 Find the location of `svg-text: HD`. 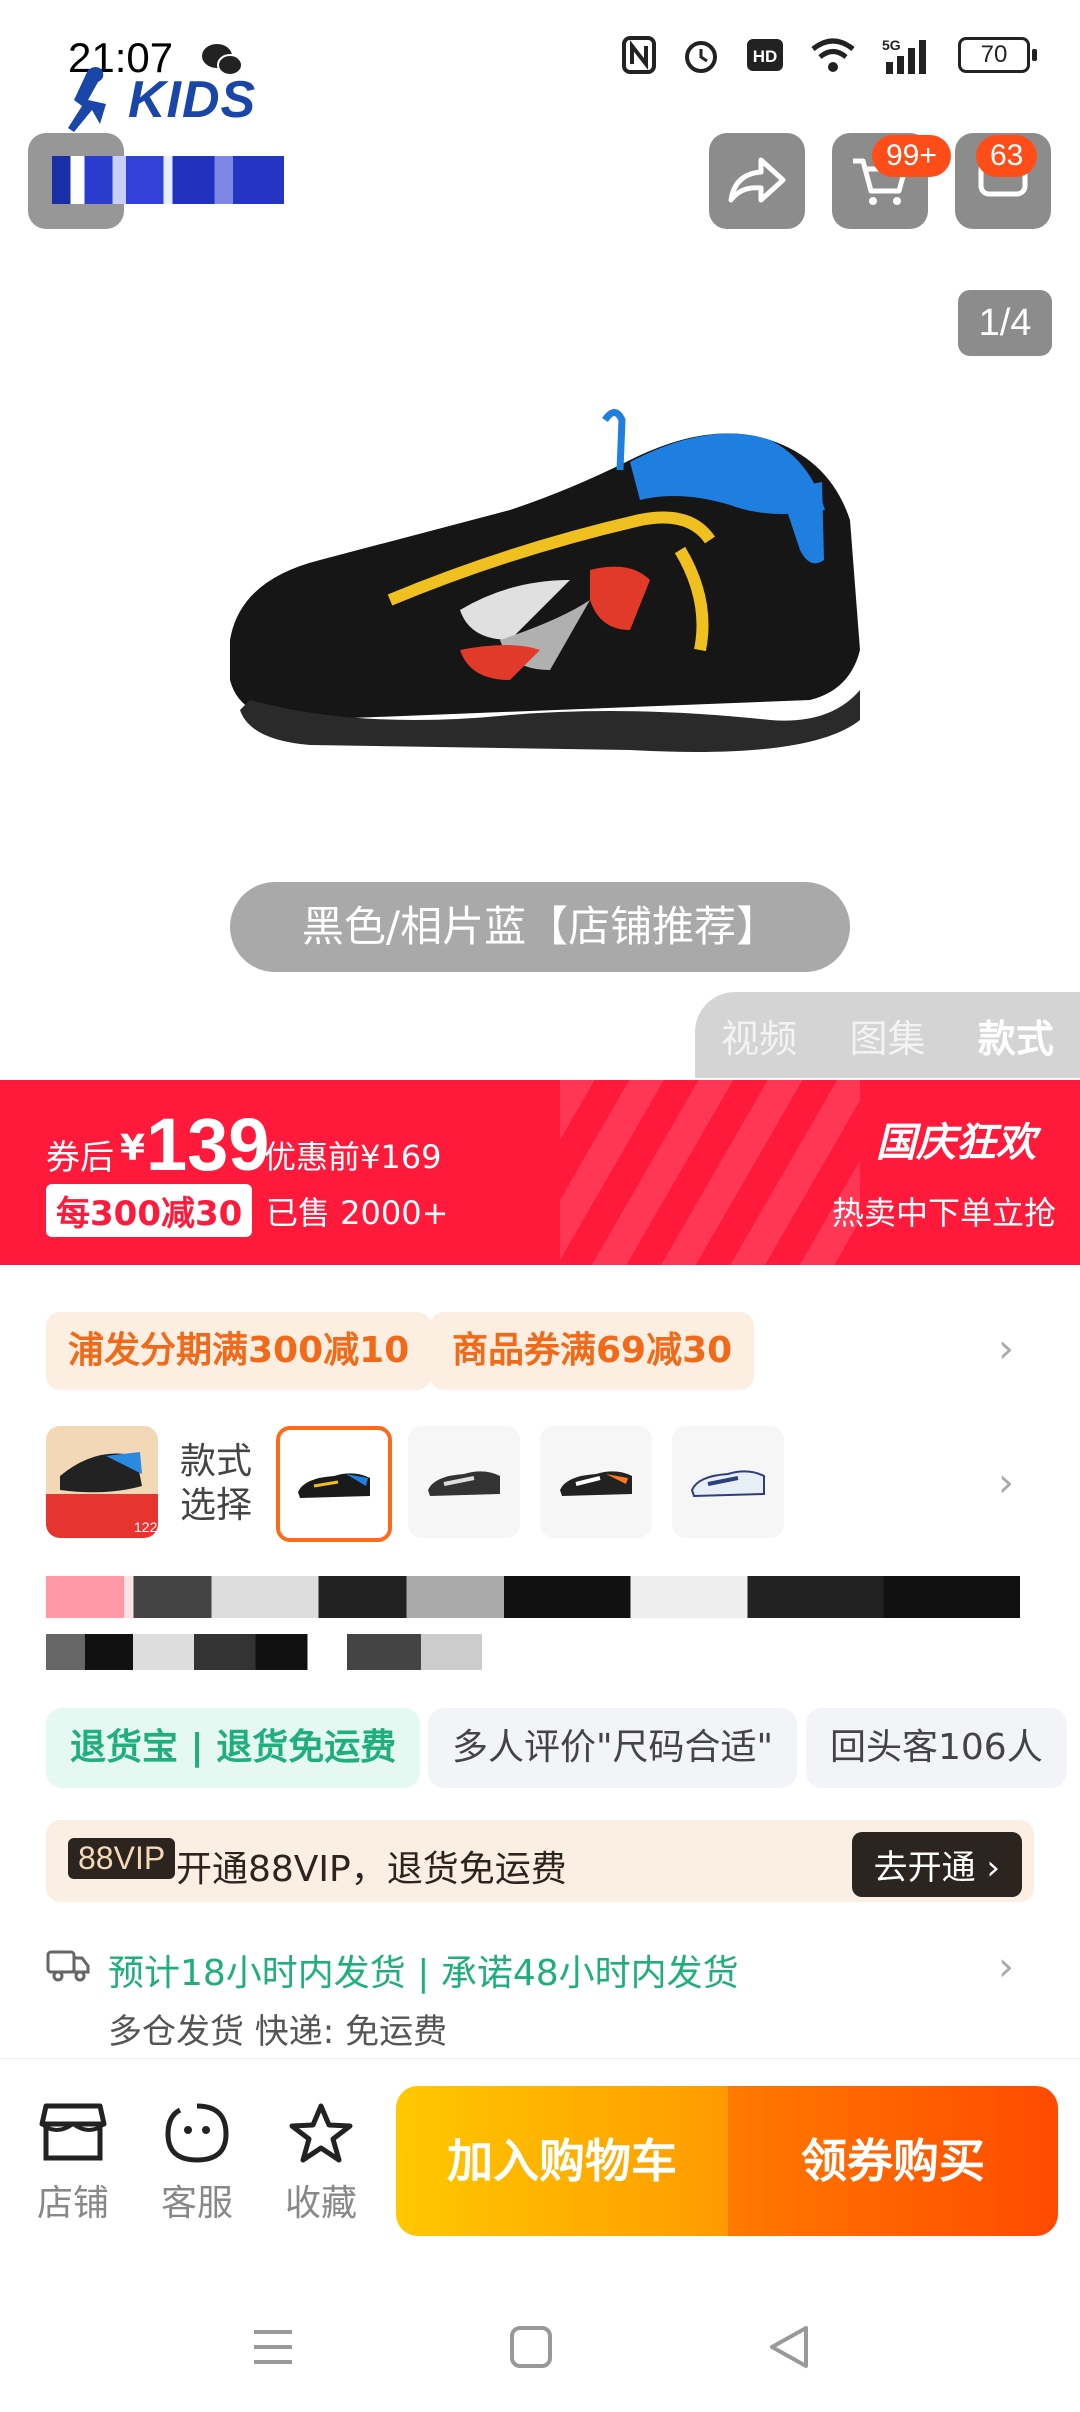

svg-text: HD is located at coordinates (765, 56).